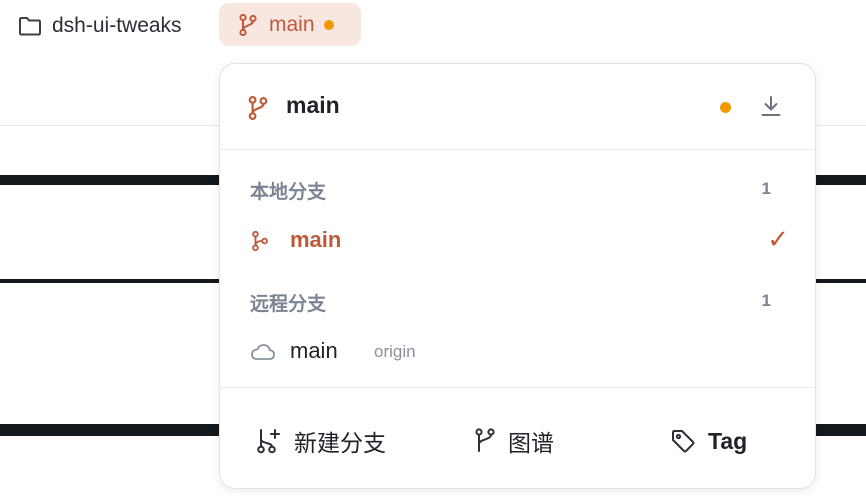 The height and width of the screenshot is (500, 866). Describe the element at coordinates (269, 441) in the screenshot. I see `branch-add-icon` at that location.